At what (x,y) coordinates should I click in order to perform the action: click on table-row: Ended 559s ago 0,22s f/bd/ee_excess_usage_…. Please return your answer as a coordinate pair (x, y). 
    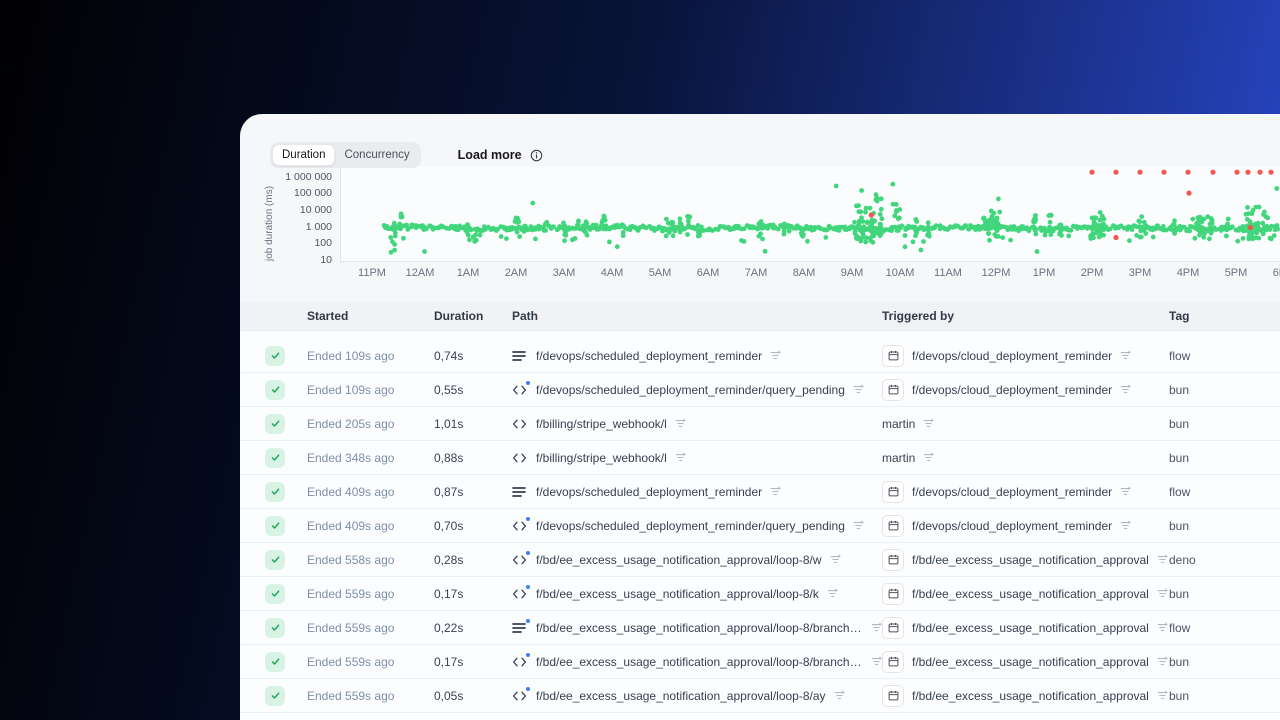
    Looking at the image, I should click on (760, 628).